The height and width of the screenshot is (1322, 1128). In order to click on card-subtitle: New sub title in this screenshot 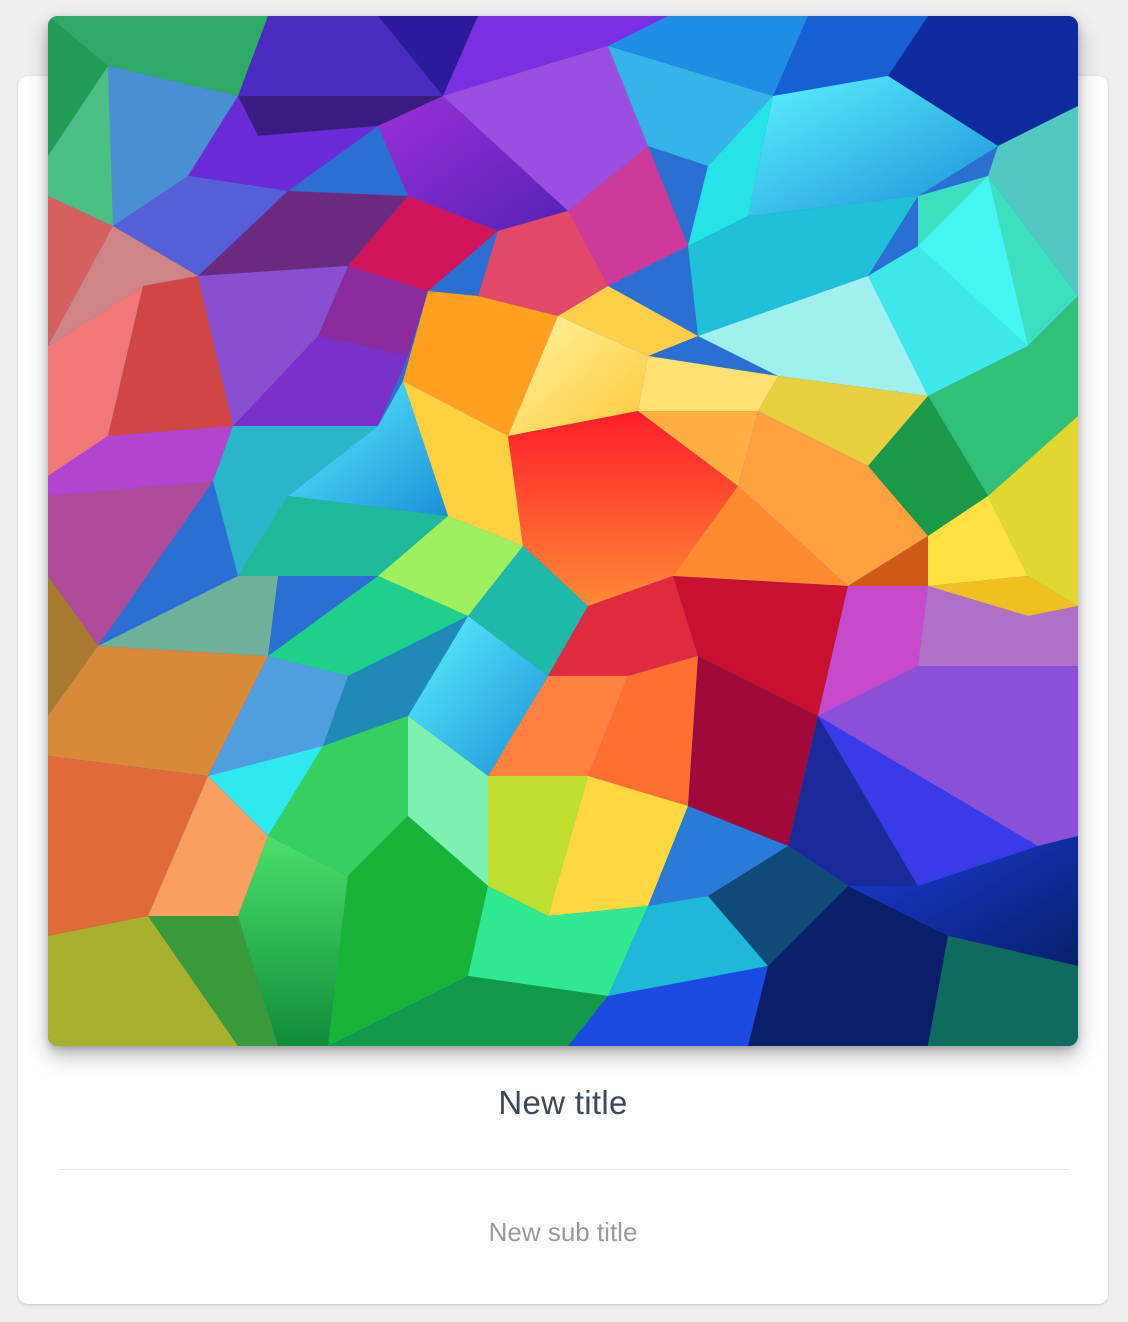, I will do `click(563, 1232)`.